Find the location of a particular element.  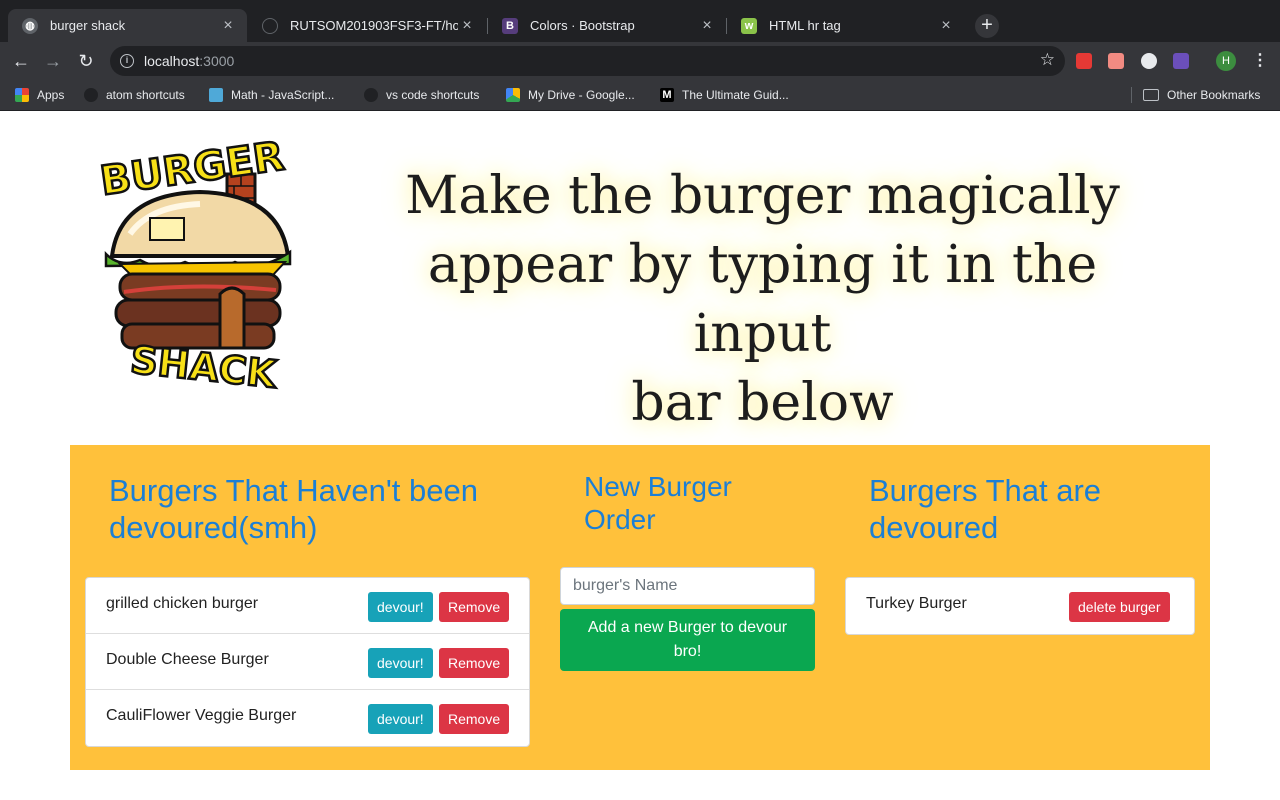

apps-grid-icon is located at coordinates (22, 95).